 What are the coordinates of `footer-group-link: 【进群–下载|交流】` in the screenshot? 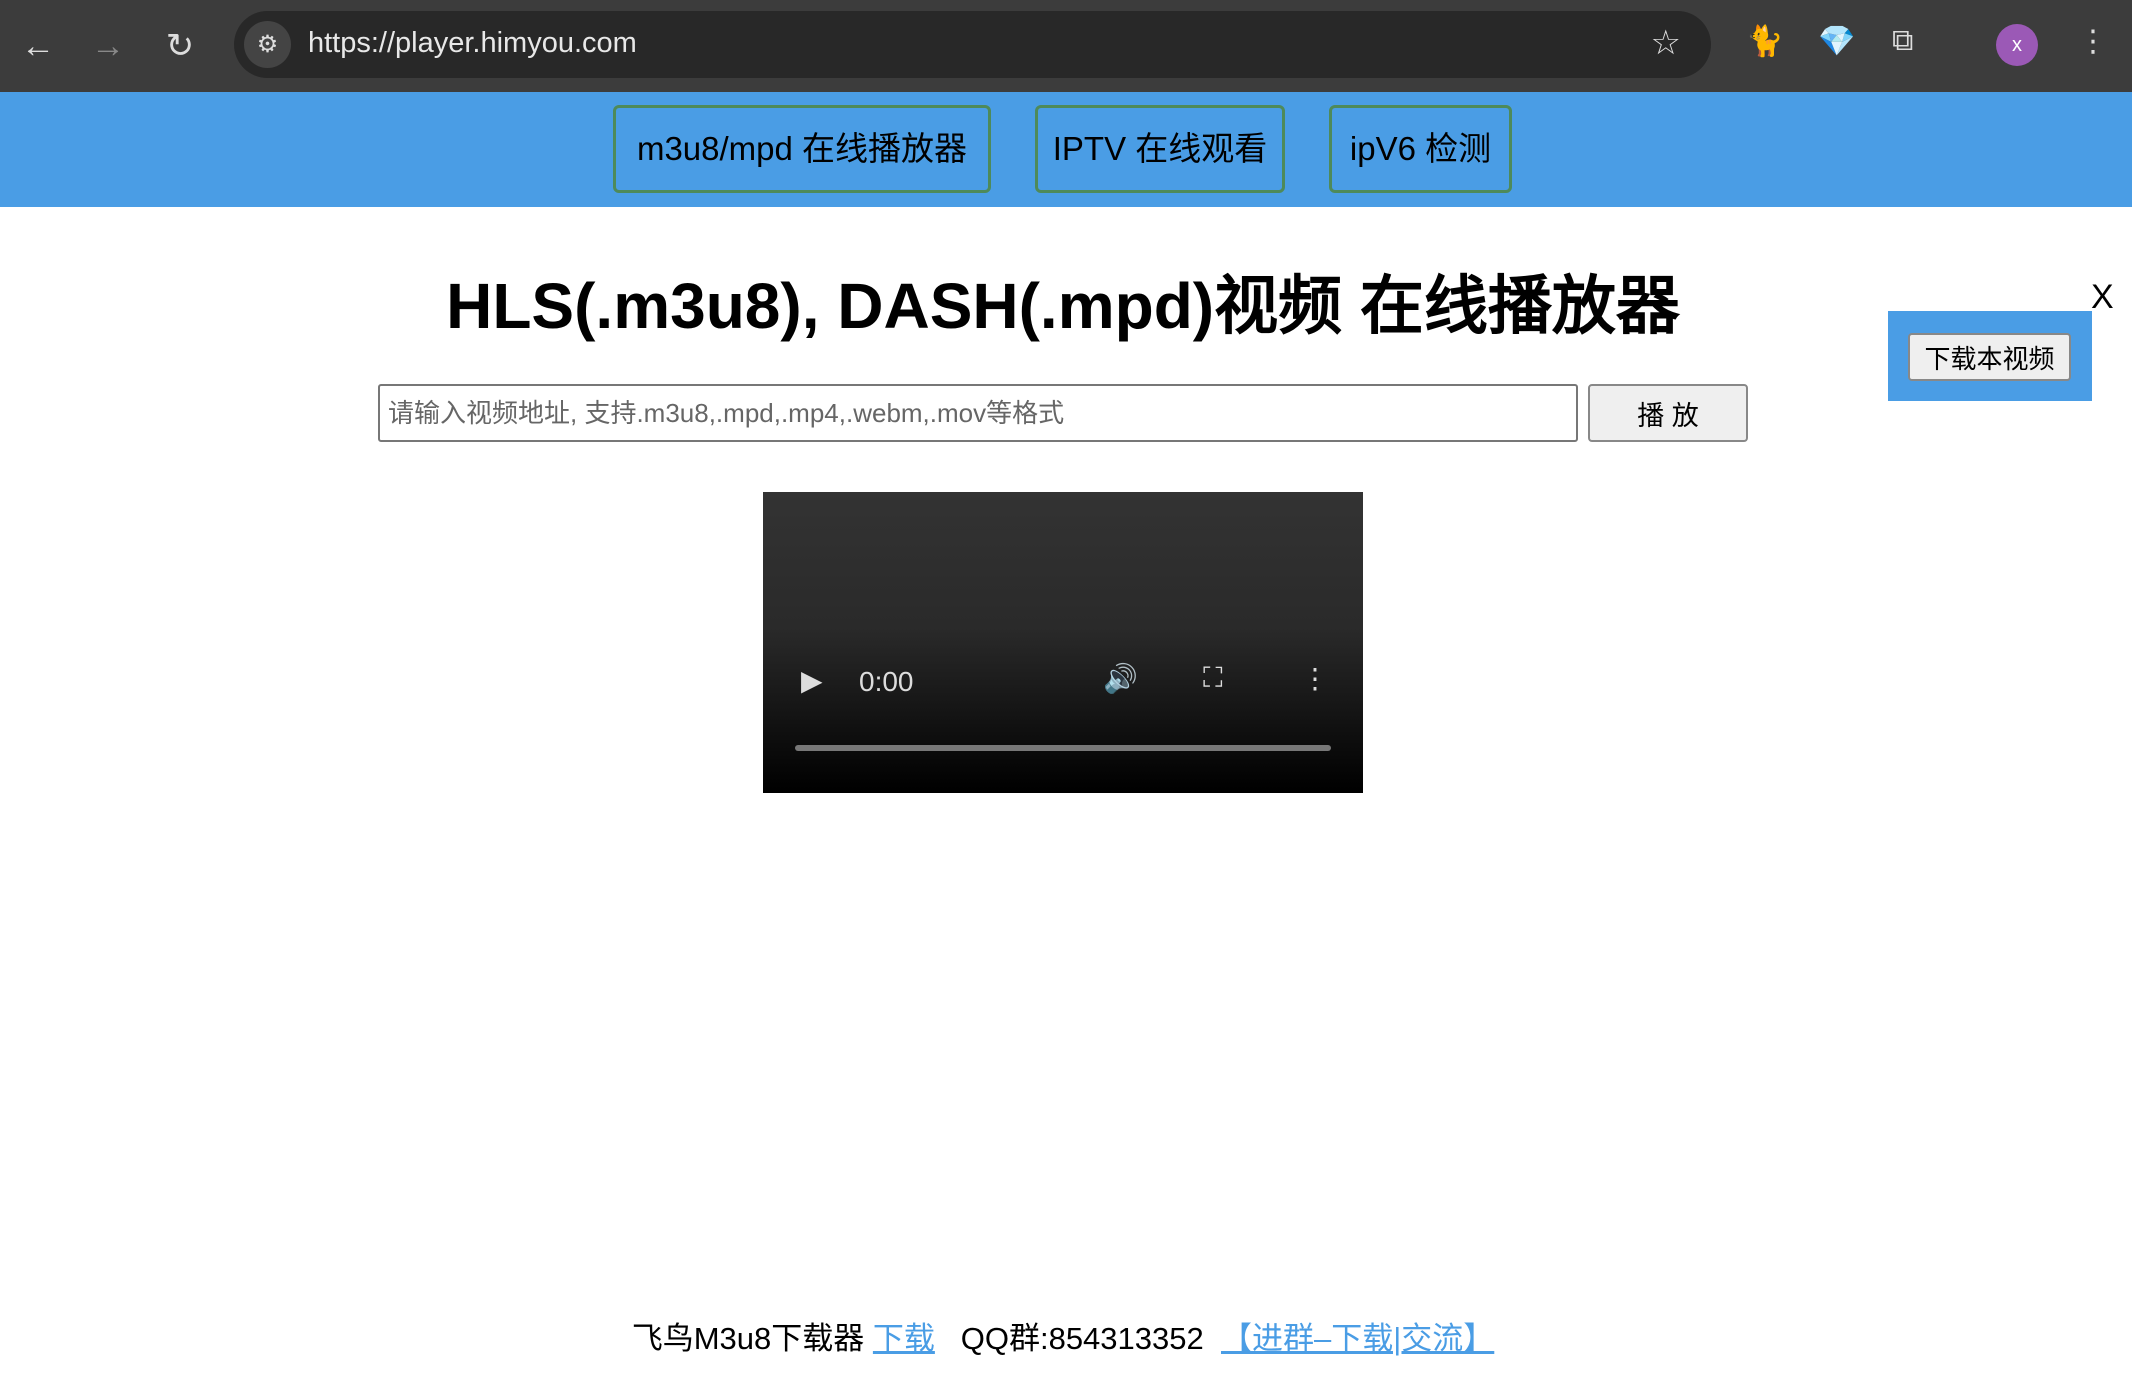 It's located at (1357, 1338).